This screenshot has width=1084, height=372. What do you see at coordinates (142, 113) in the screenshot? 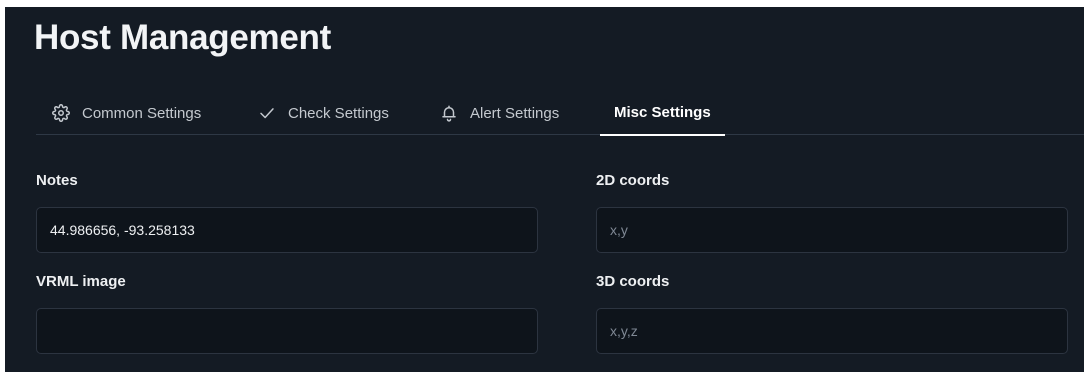
I see `tab-label: Common Settings` at bounding box center [142, 113].